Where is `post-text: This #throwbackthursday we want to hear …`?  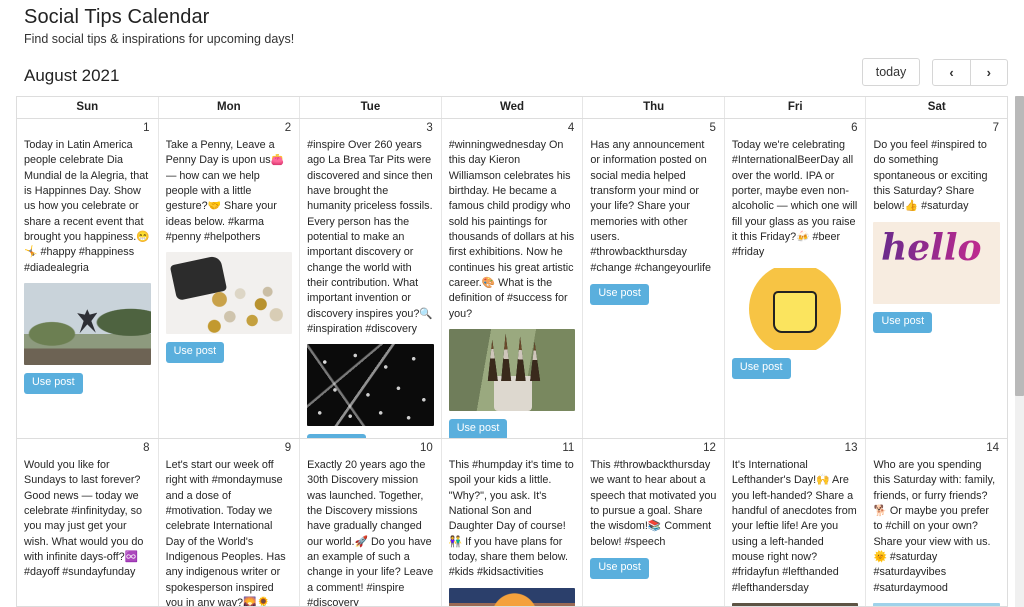 post-text: This #throwbackthursday we want to hear … is located at coordinates (653, 503).